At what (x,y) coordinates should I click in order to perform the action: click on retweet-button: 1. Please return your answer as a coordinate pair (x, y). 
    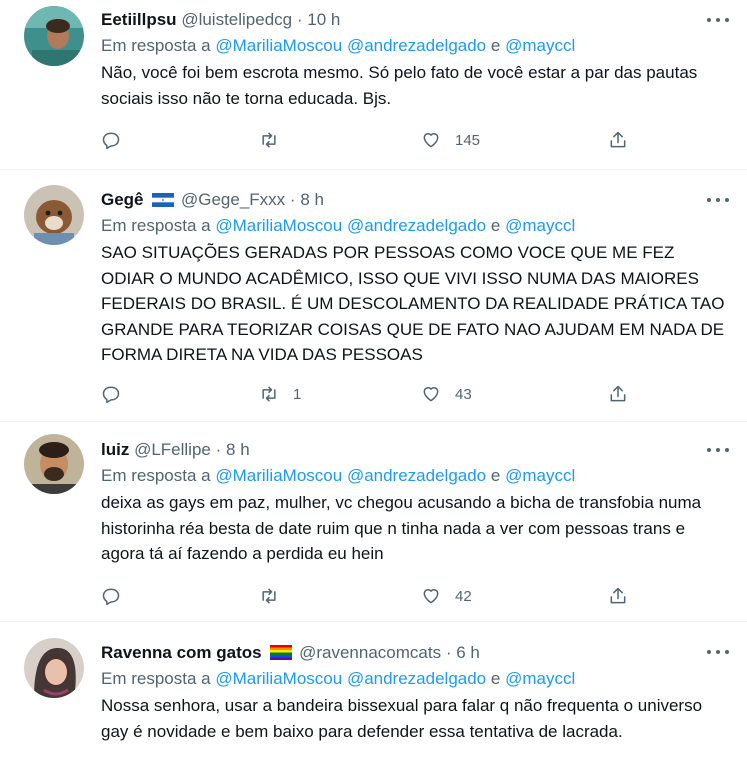
    Looking at the image, I should click on (280, 394).